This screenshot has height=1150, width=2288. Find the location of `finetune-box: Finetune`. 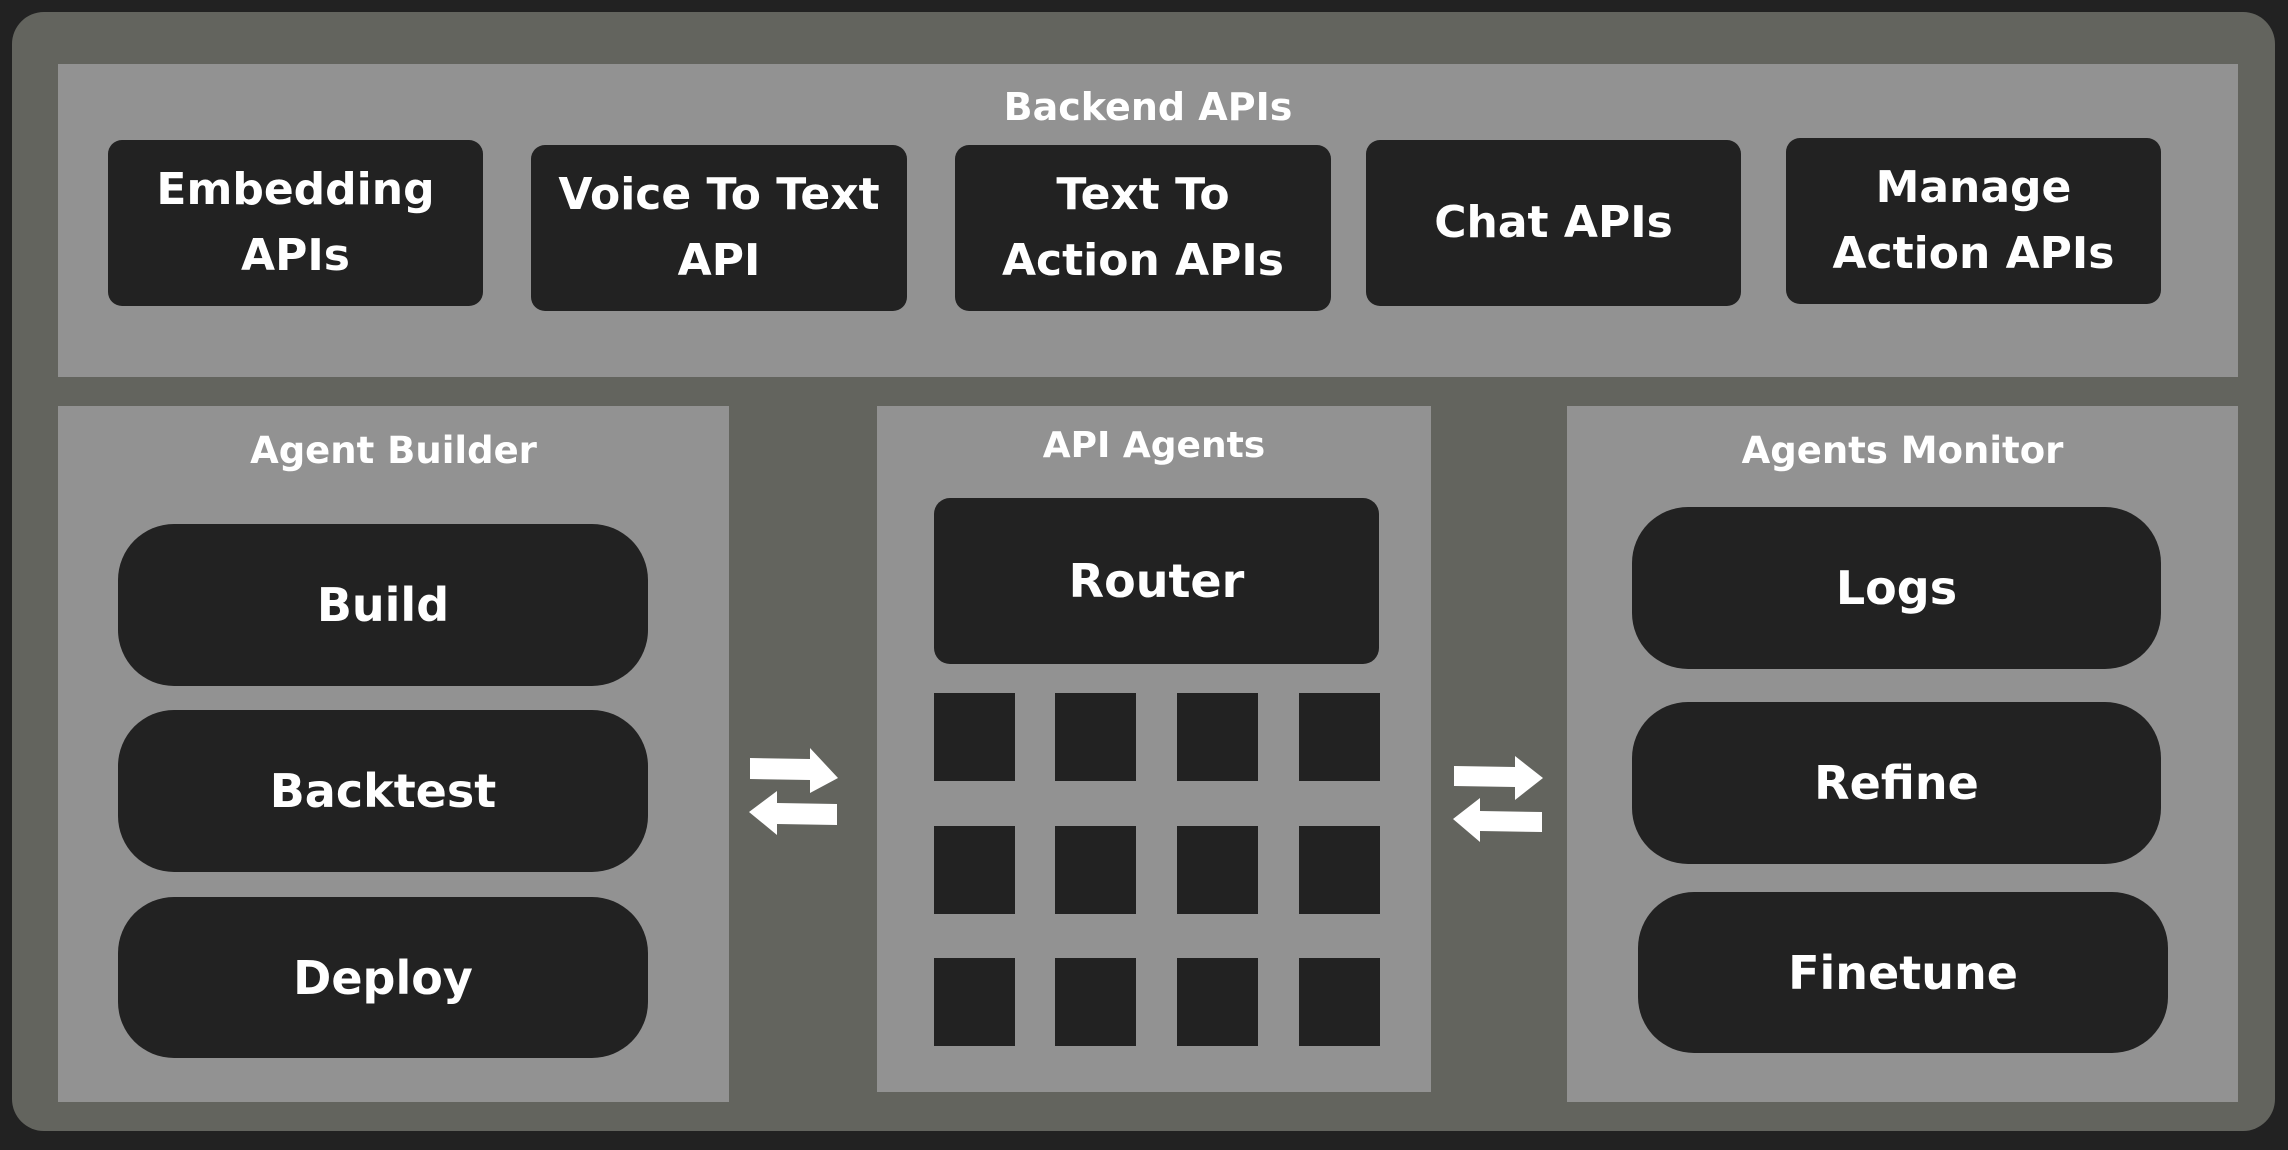

finetune-box: Finetune is located at coordinates (1903, 972).